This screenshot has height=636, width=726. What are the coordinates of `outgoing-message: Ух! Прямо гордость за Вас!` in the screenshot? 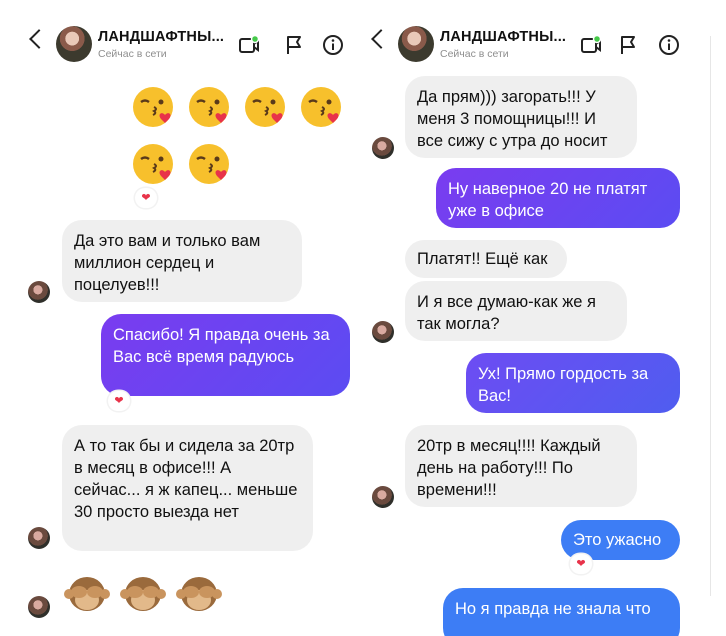 It's located at (573, 383).